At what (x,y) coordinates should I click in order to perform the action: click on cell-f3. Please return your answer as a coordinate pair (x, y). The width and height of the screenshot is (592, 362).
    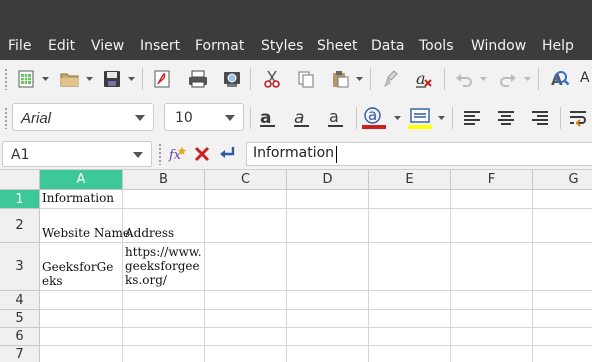
    Looking at the image, I should click on (492, 267).